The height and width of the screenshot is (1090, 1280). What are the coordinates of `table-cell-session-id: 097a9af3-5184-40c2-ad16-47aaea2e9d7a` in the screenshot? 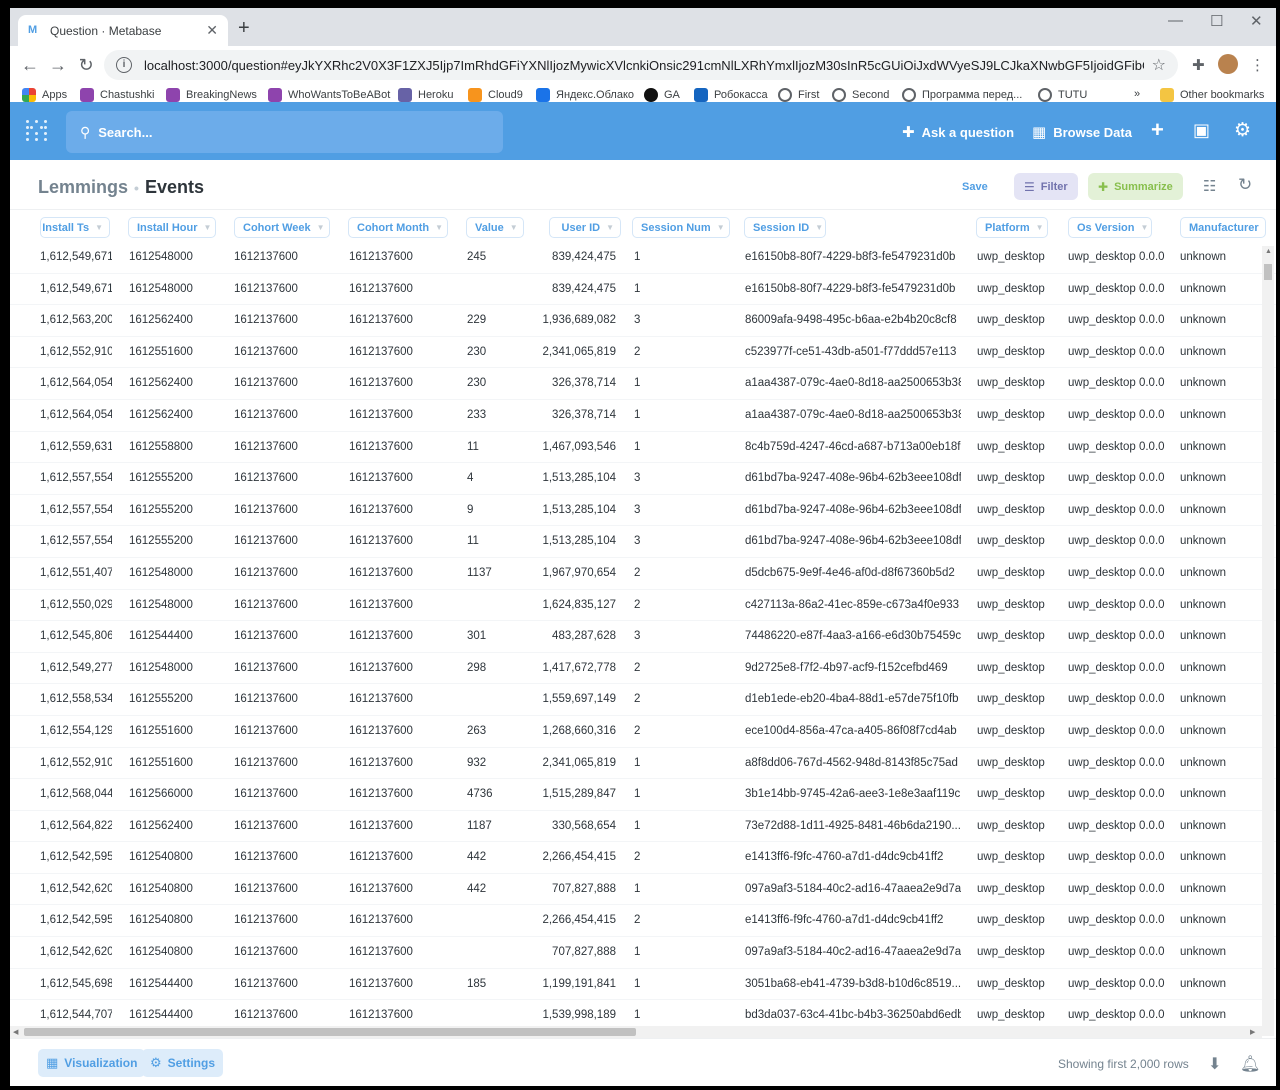 It's located at (853, 952).